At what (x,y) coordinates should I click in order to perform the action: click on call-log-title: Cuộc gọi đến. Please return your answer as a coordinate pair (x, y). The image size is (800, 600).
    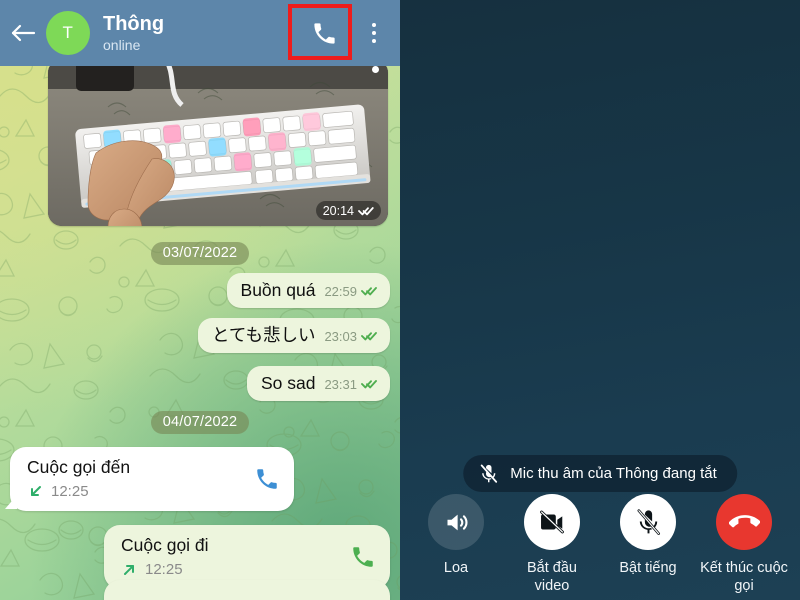
    Looking at the image, I should click on (79, 467).